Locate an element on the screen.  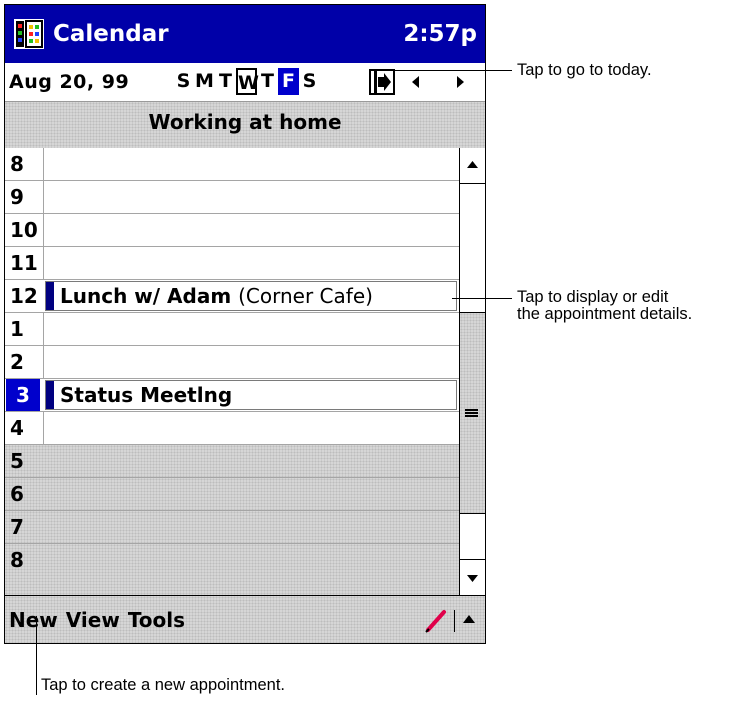
weekday-sat: S is located at coordinates (309, 81).